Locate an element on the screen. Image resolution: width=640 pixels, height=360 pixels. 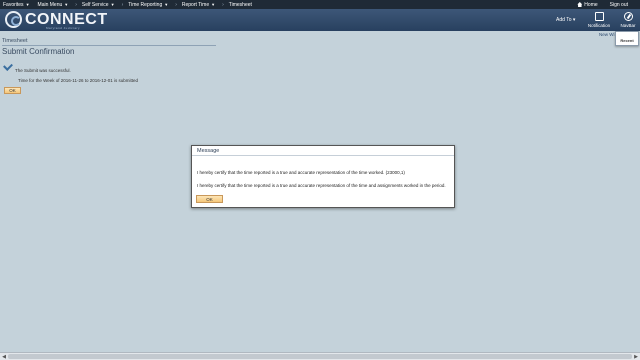
nav-main-menu: Main Menu ▼ is located at coordinates (54, 5).